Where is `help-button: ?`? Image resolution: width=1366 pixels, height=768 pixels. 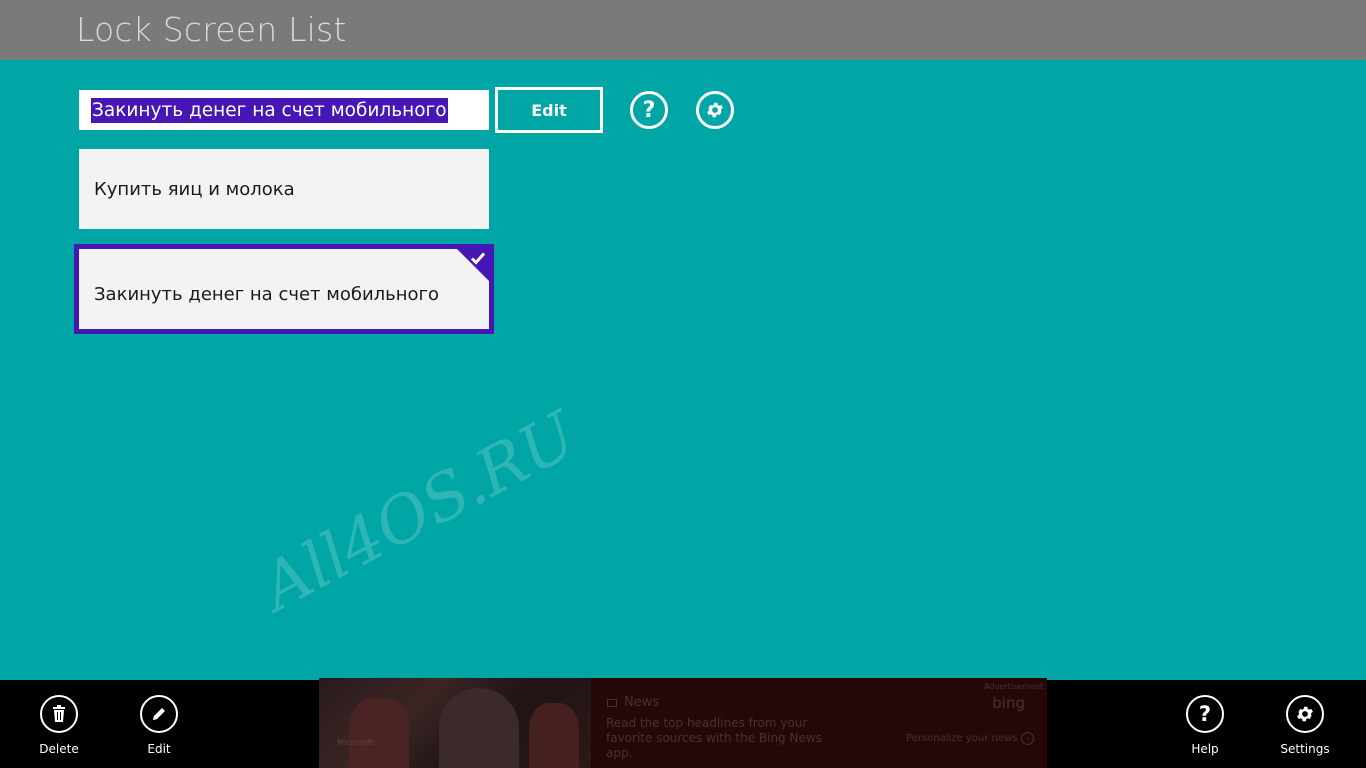 help-button: ? is located at coordinates (649, 110).